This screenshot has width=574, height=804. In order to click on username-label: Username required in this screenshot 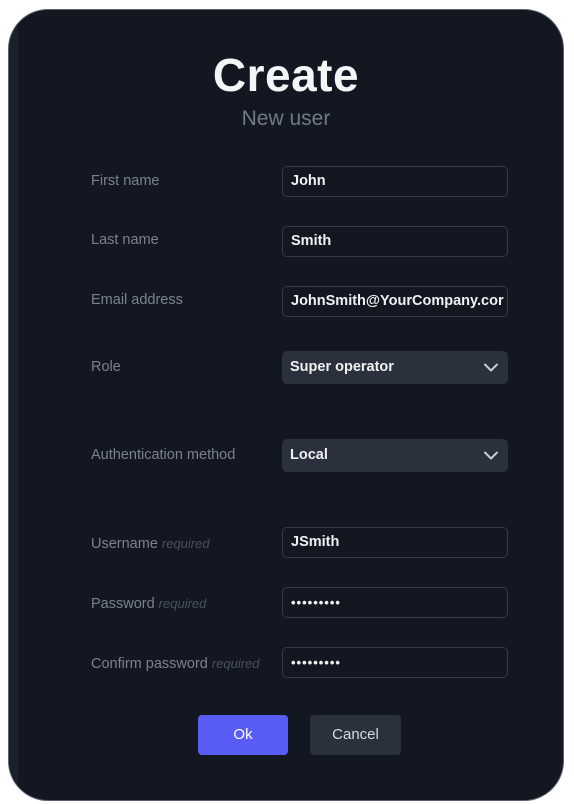, I will do `click(150, 544)`.